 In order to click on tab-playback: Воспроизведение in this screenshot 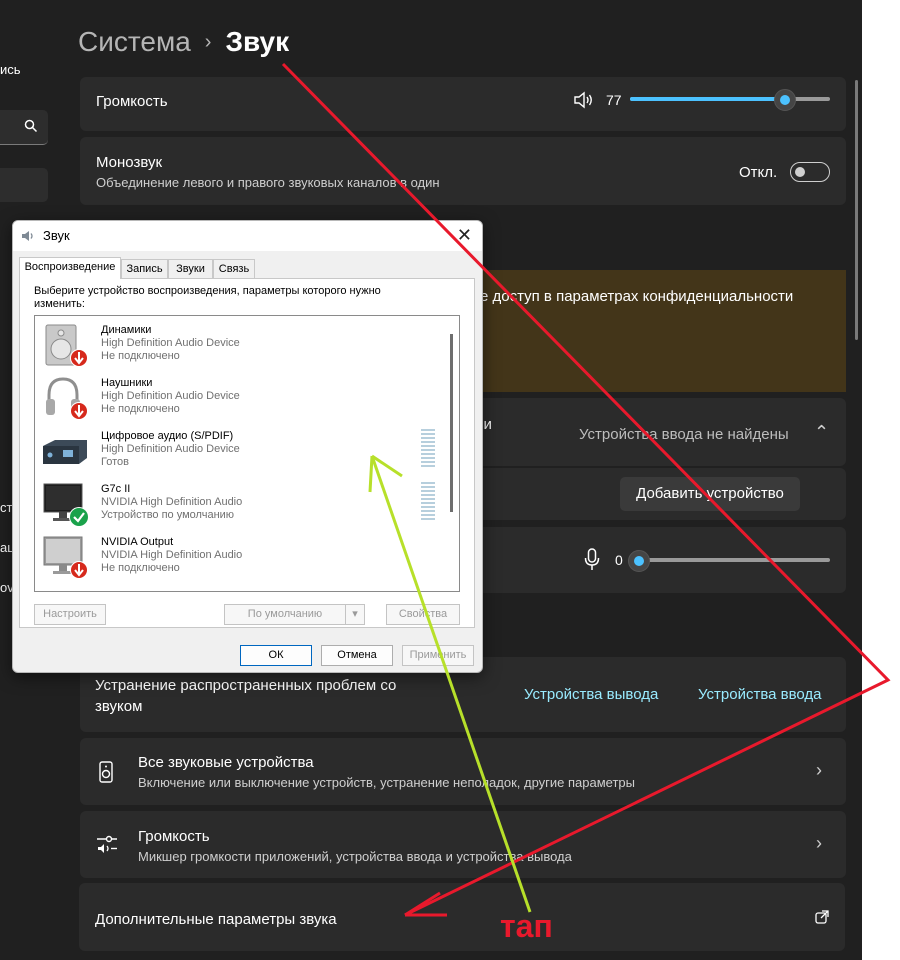, I will do `click(70, 268)`.